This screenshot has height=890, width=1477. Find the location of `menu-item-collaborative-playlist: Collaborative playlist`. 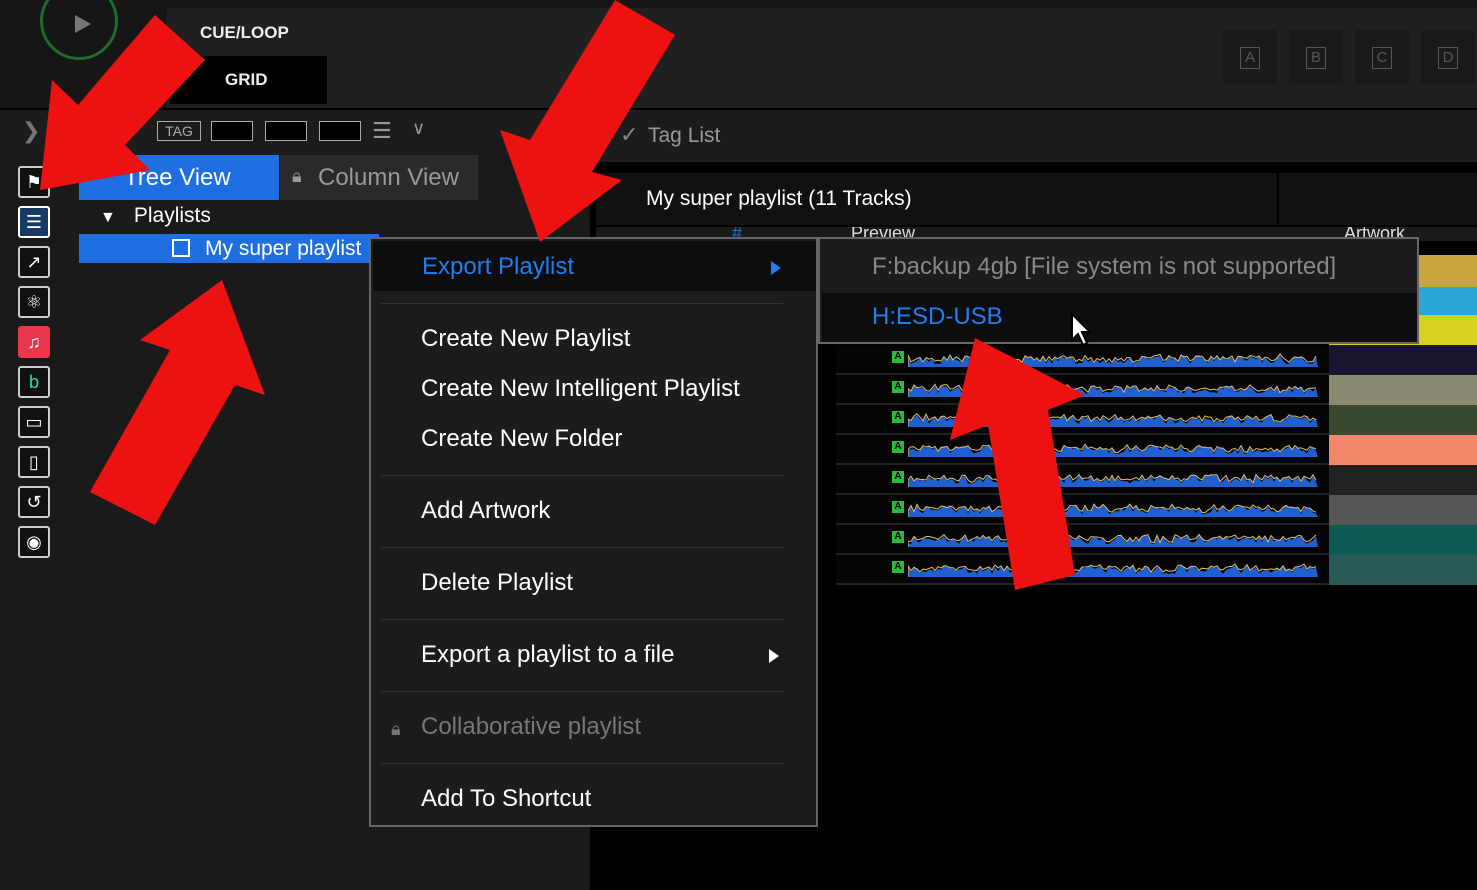

menu-item-collaborative-playlist: Collaborative playlist is located at coordinates (531, 726).